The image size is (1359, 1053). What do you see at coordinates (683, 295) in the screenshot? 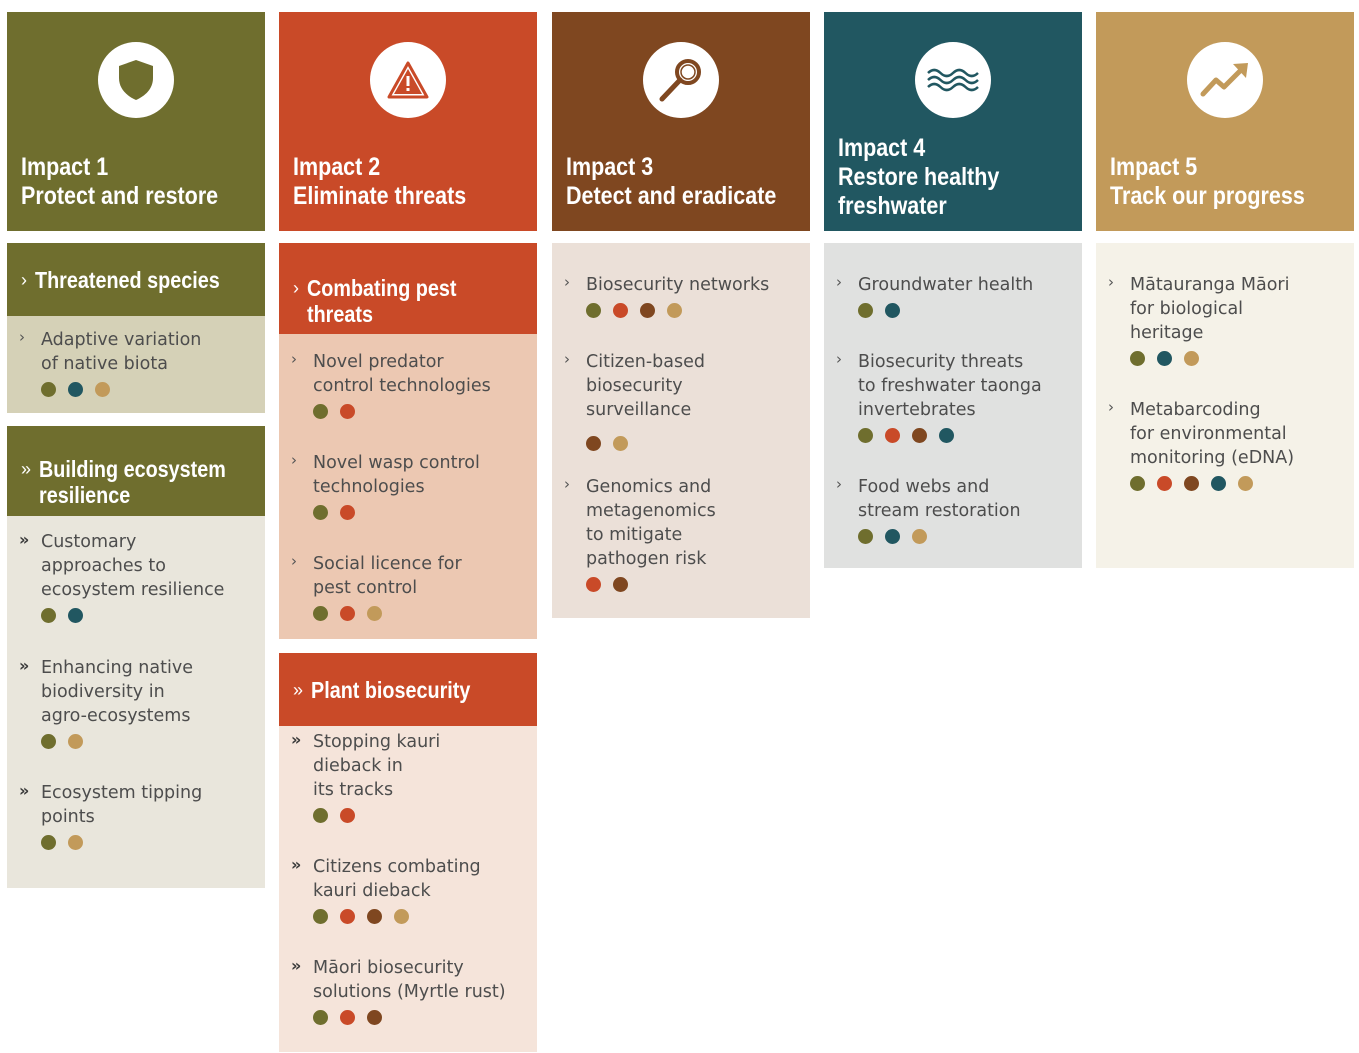
I see `list-item: › Biosecurity networks` at bounding box center [683, 295].